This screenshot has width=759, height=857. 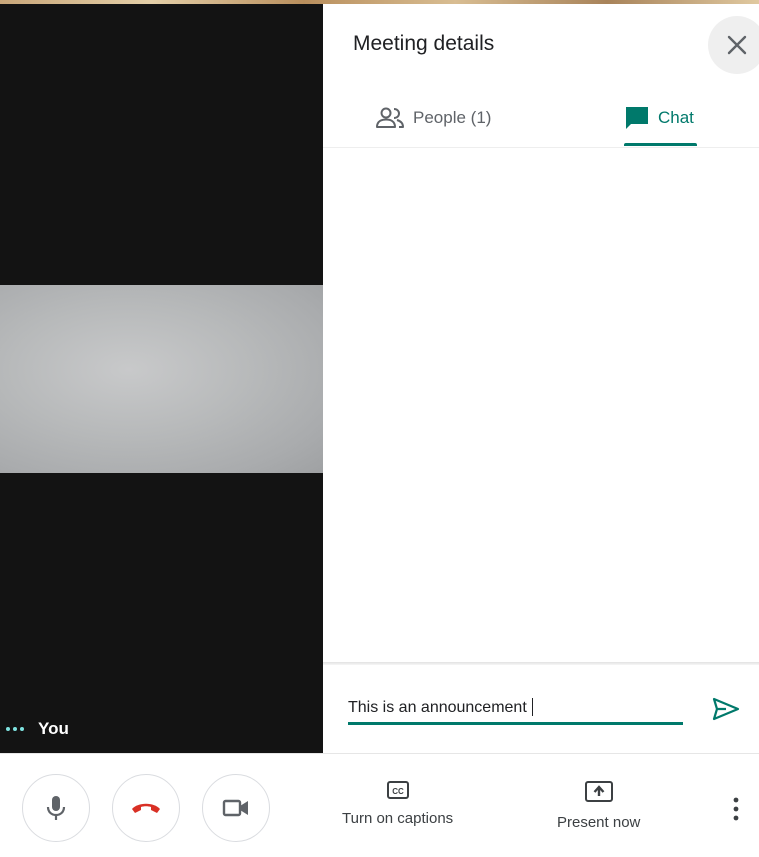 I want to click on text-caret, so click(x=532, y=707).